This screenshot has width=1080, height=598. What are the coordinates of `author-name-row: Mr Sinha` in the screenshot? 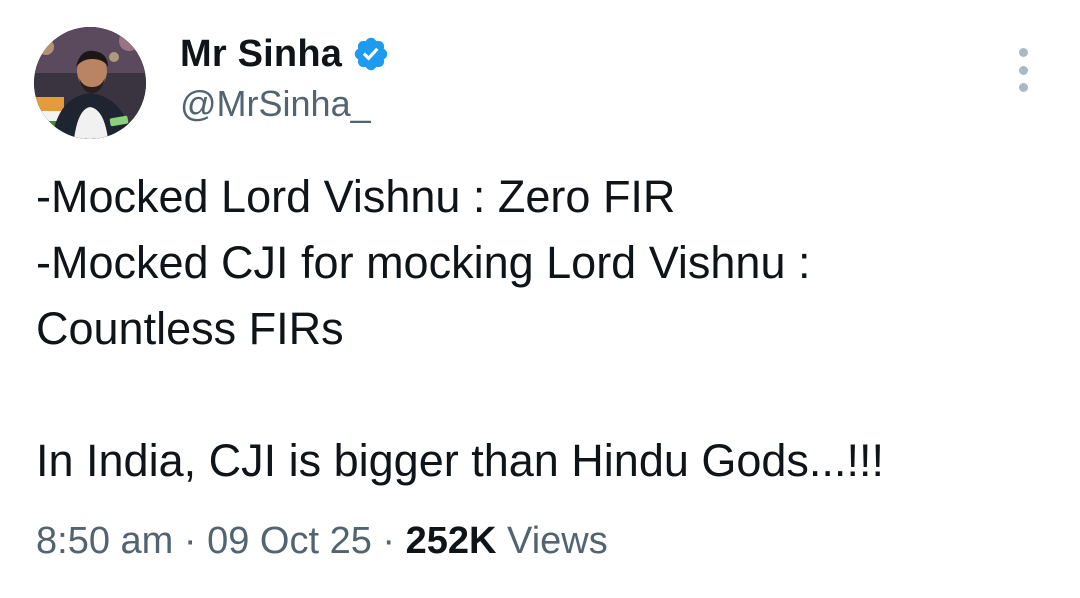 It's located at (285, 54).